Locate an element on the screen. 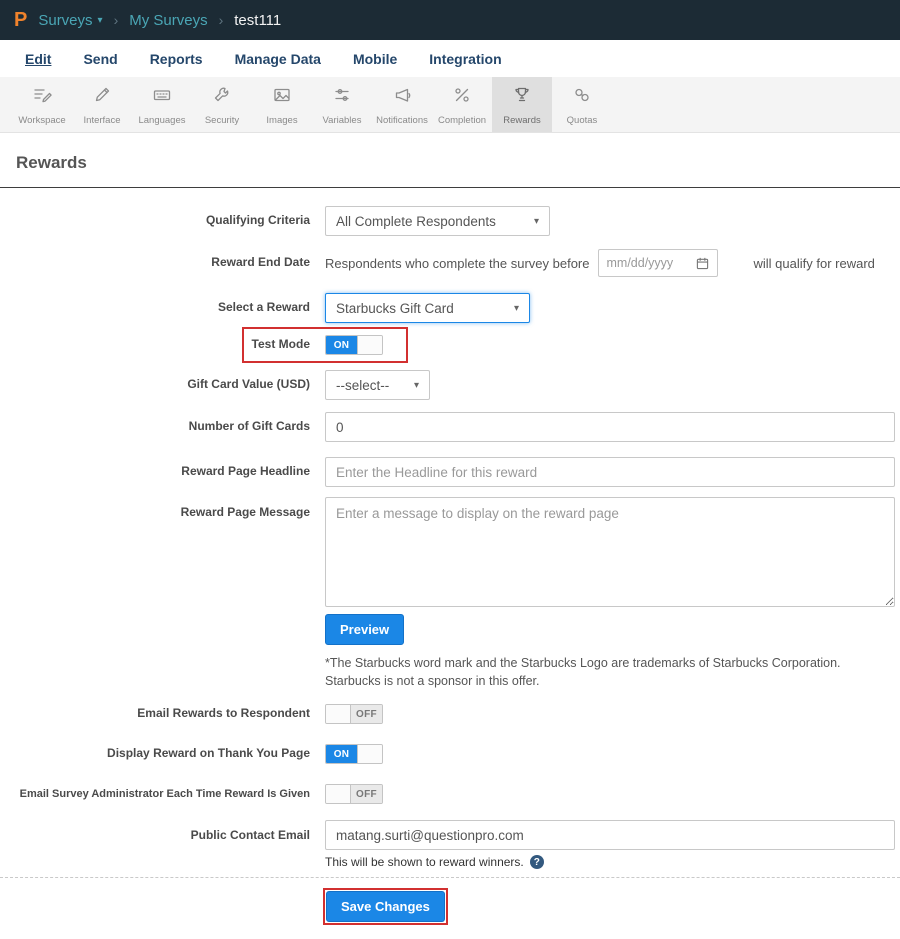 The image size is (900, 939). qualifying-criteria-select: All Complete Respondents ▾ is located at coordinates (437, 221).